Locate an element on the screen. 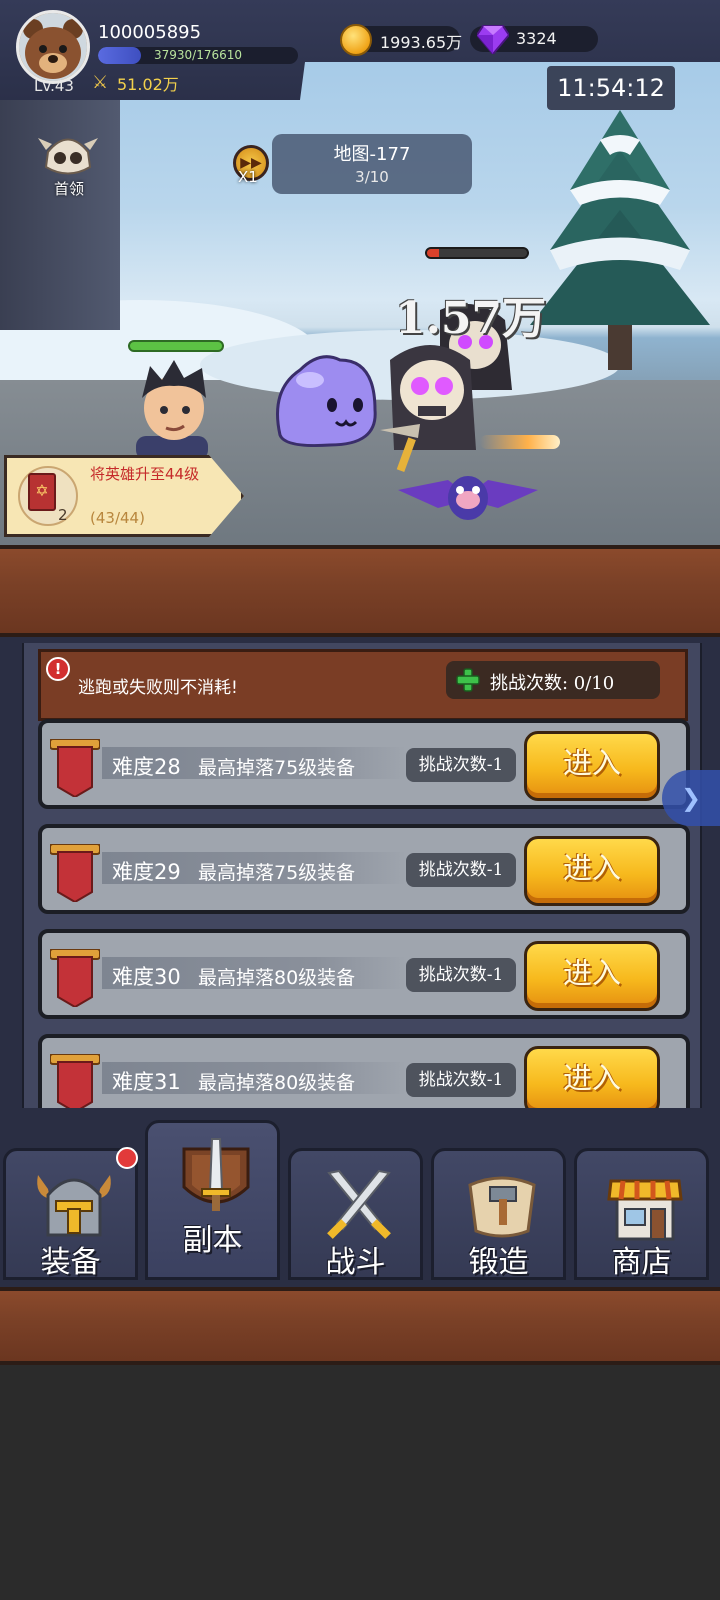 This screenshot has height=1600, width=720. notice-text: 逃跑或失败则不消耗! is located at coordinates (158, 688).